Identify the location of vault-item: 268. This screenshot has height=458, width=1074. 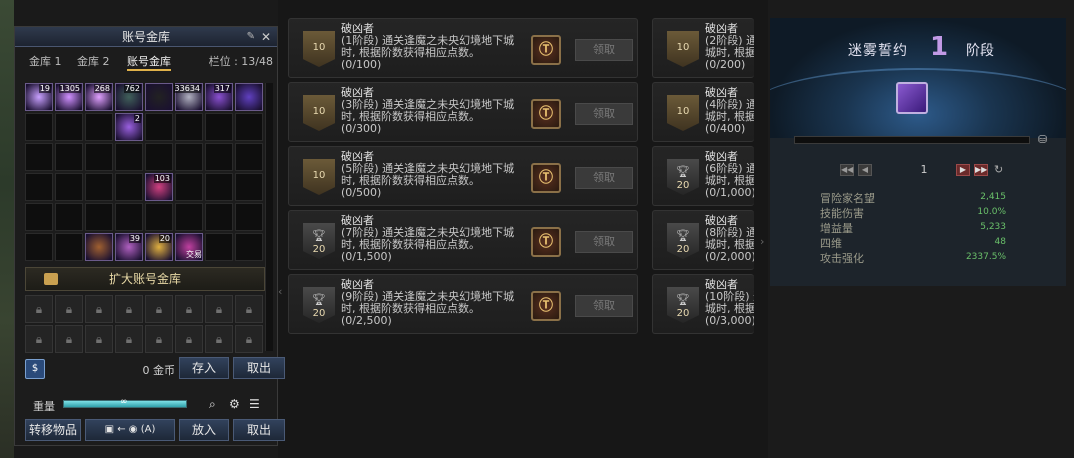
(99, 97).